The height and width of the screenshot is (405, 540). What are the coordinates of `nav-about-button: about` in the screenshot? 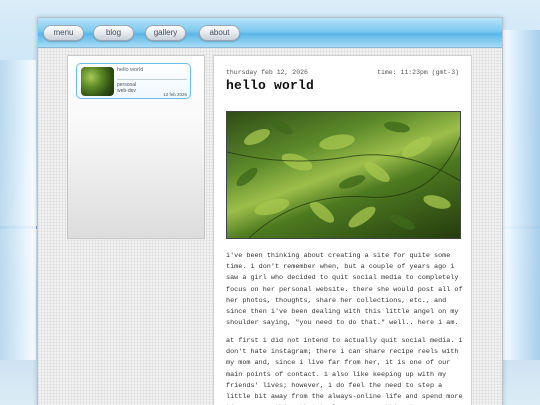 It's located at (219, 33).